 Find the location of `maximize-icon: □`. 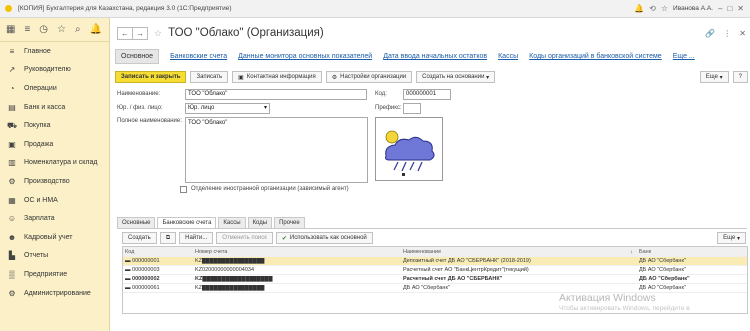

maximize-icon: □ is located at coordinates (729, 8).